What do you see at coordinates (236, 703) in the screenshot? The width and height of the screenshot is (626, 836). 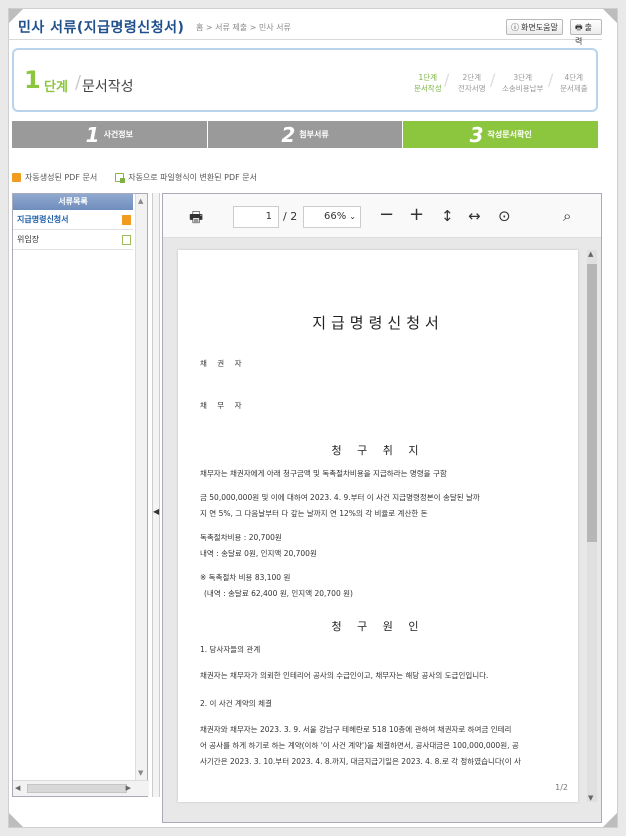 I see `cause-line: 2. 이 사건 계약의 체결` at bounding box center [236, 703].